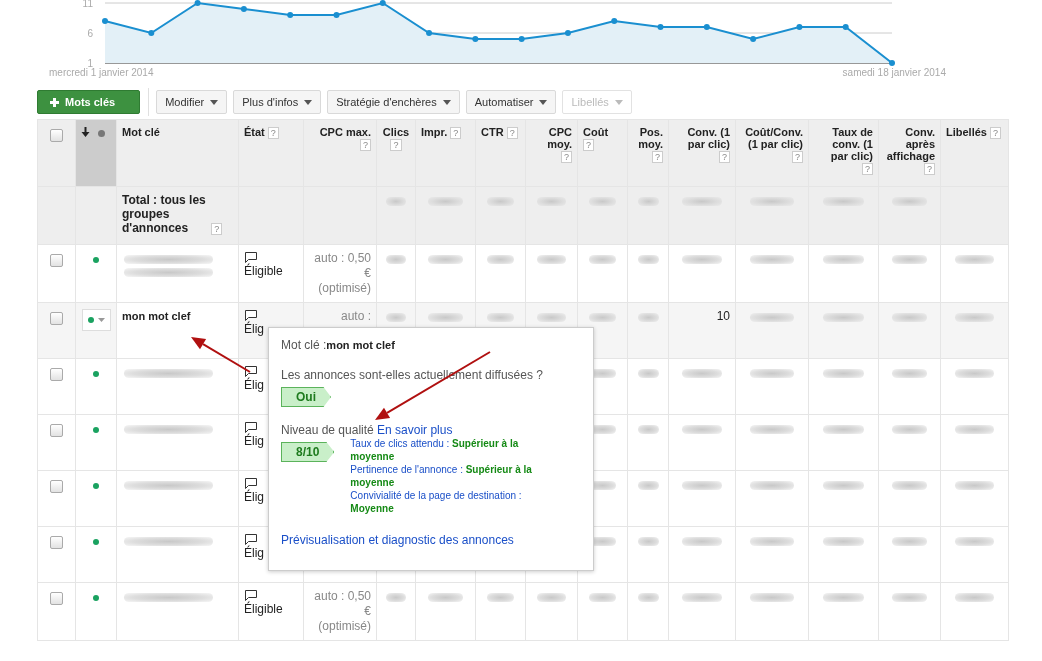  What do you see at coordinates (702, 330) in the screenshot?
I see `table-cell: 10` at bounding box center [702, 330].